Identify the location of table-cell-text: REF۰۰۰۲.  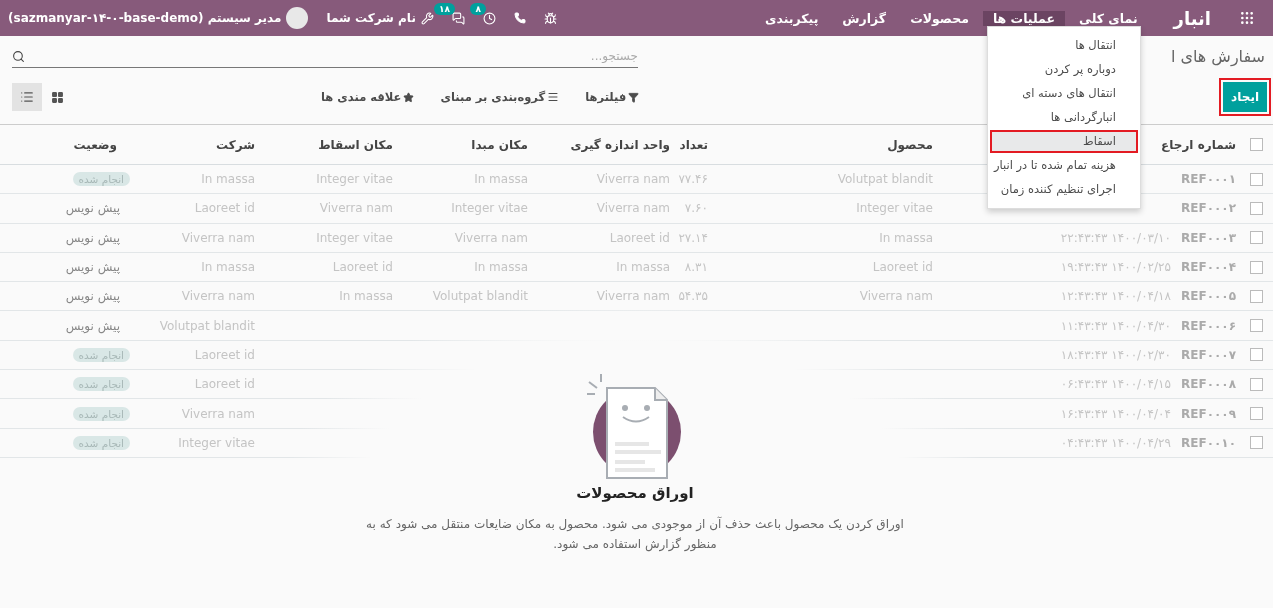
(1208, 208).